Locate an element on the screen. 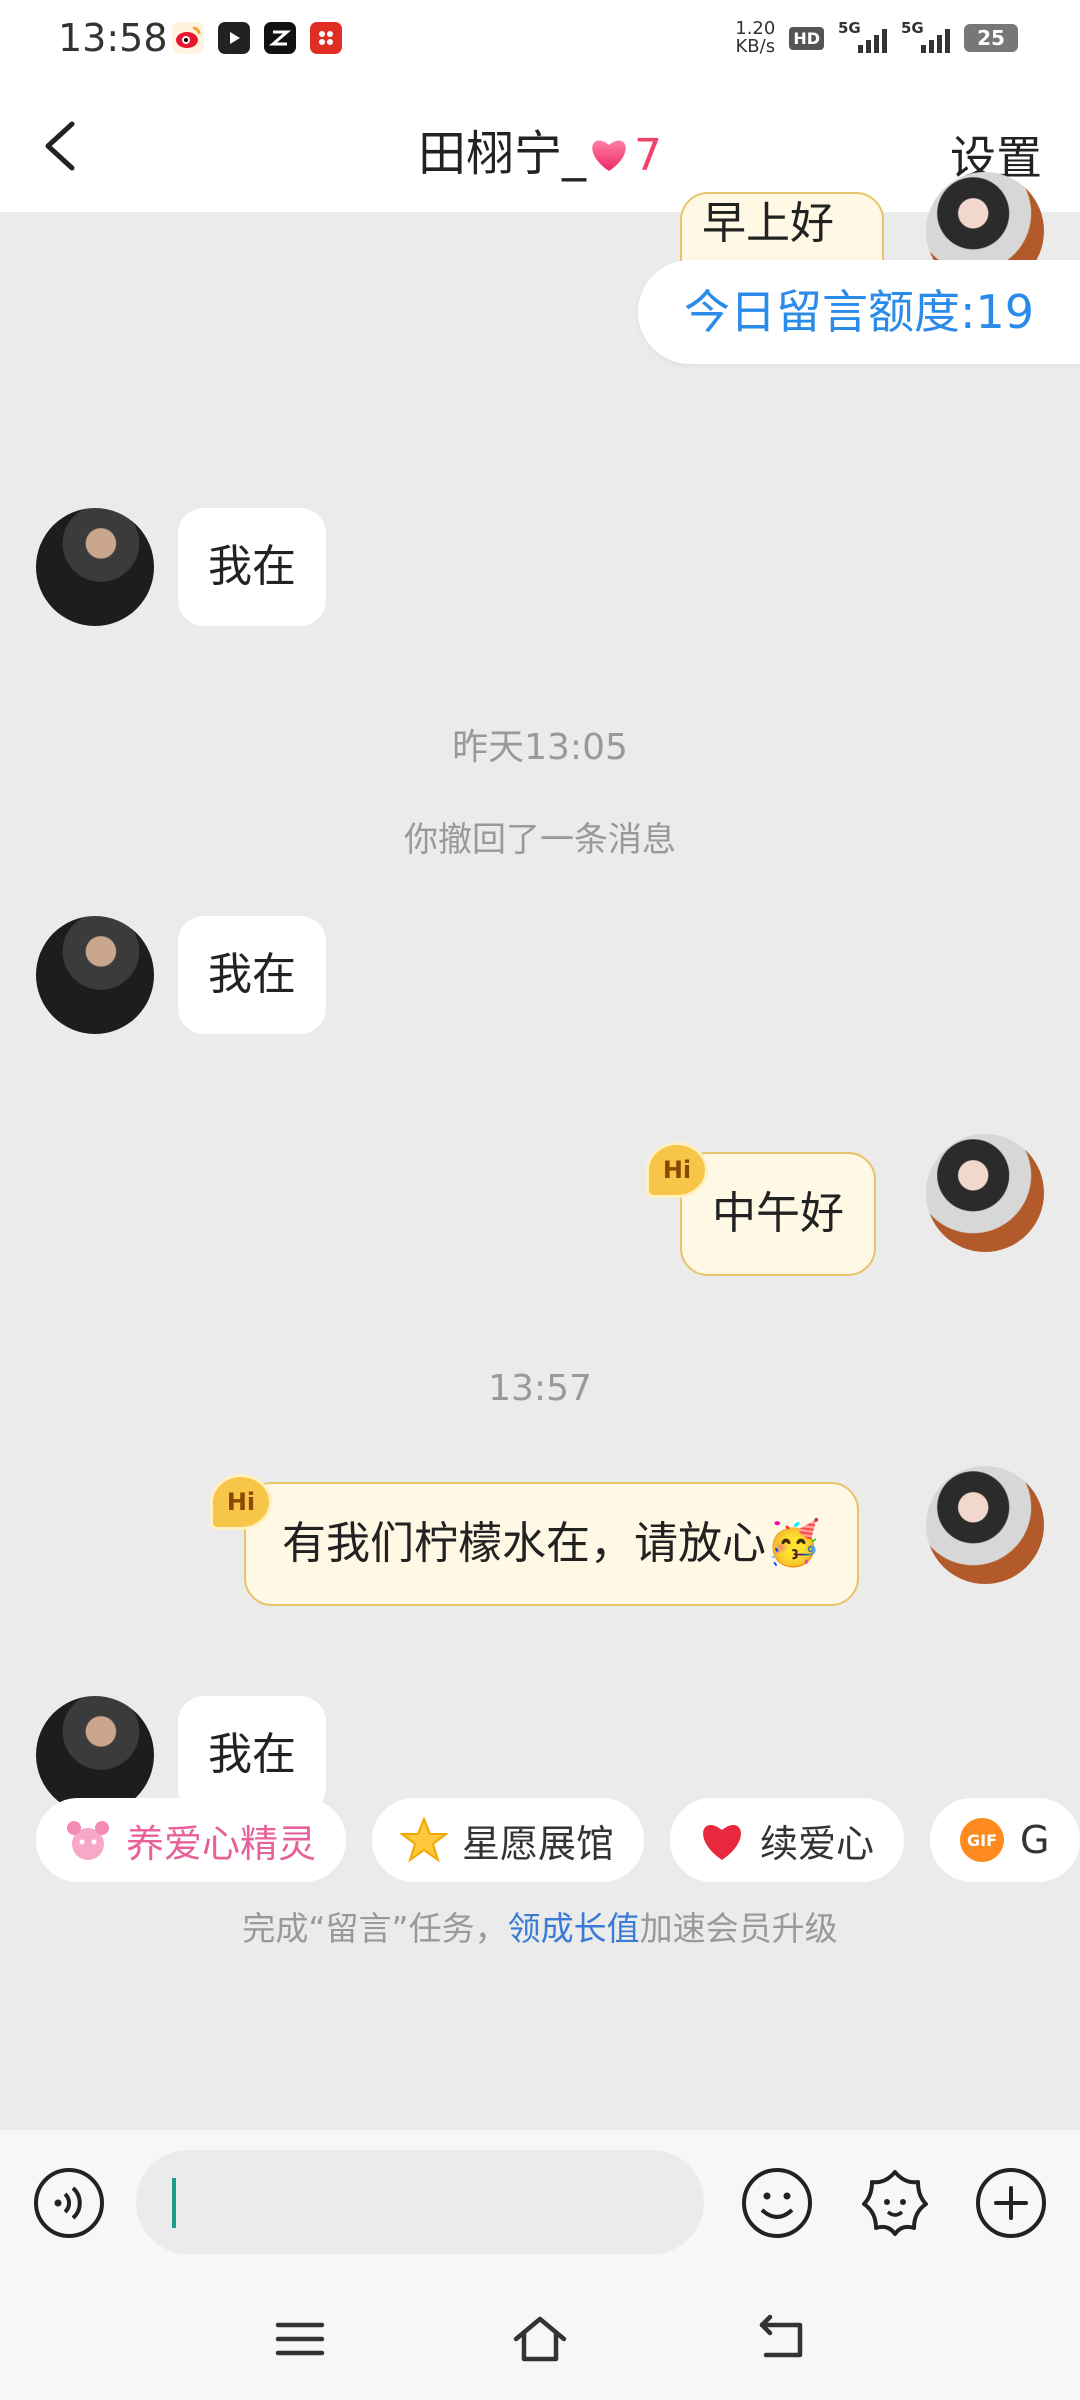  chip-label: 养爱心精灵 is located at coordinates (221, 1843).